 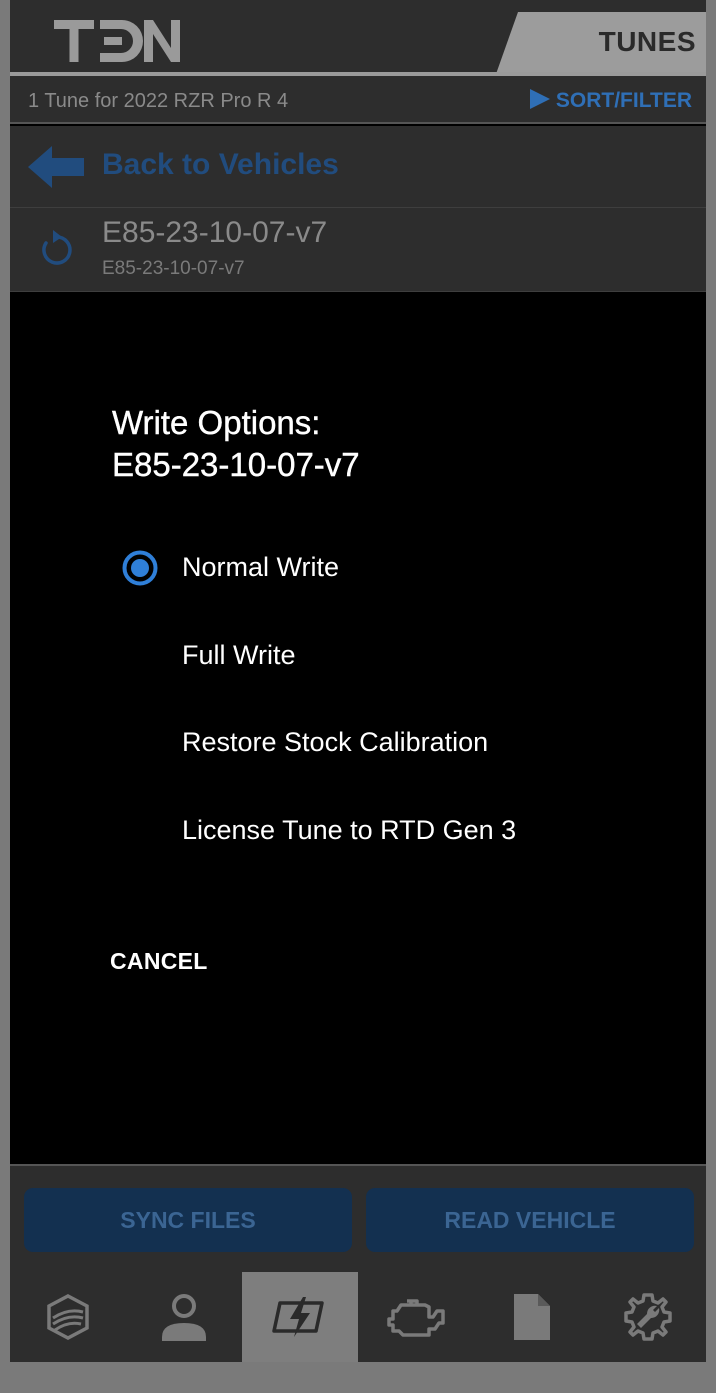 What do you see at coordinates (358, 167) in the screenshot?
I see `back-to-vehicles-button: Back to Vehicles` at bounding box center [358, 167].